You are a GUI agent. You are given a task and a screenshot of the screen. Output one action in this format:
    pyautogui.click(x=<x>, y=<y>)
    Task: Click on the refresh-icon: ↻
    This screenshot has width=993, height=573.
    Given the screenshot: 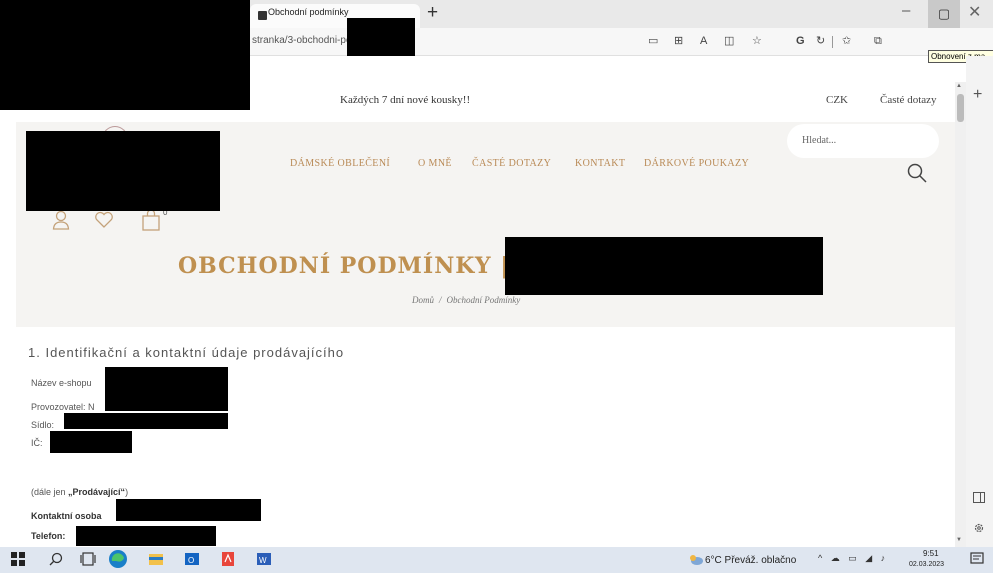 What is the action you would take?
    pyautogui.click(x=820, y=41)
    